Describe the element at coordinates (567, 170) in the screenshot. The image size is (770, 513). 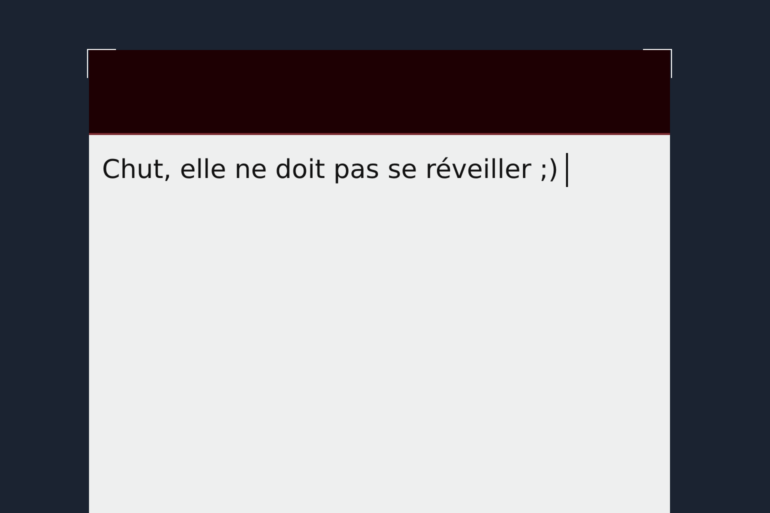
I see `text-caret` at that location.